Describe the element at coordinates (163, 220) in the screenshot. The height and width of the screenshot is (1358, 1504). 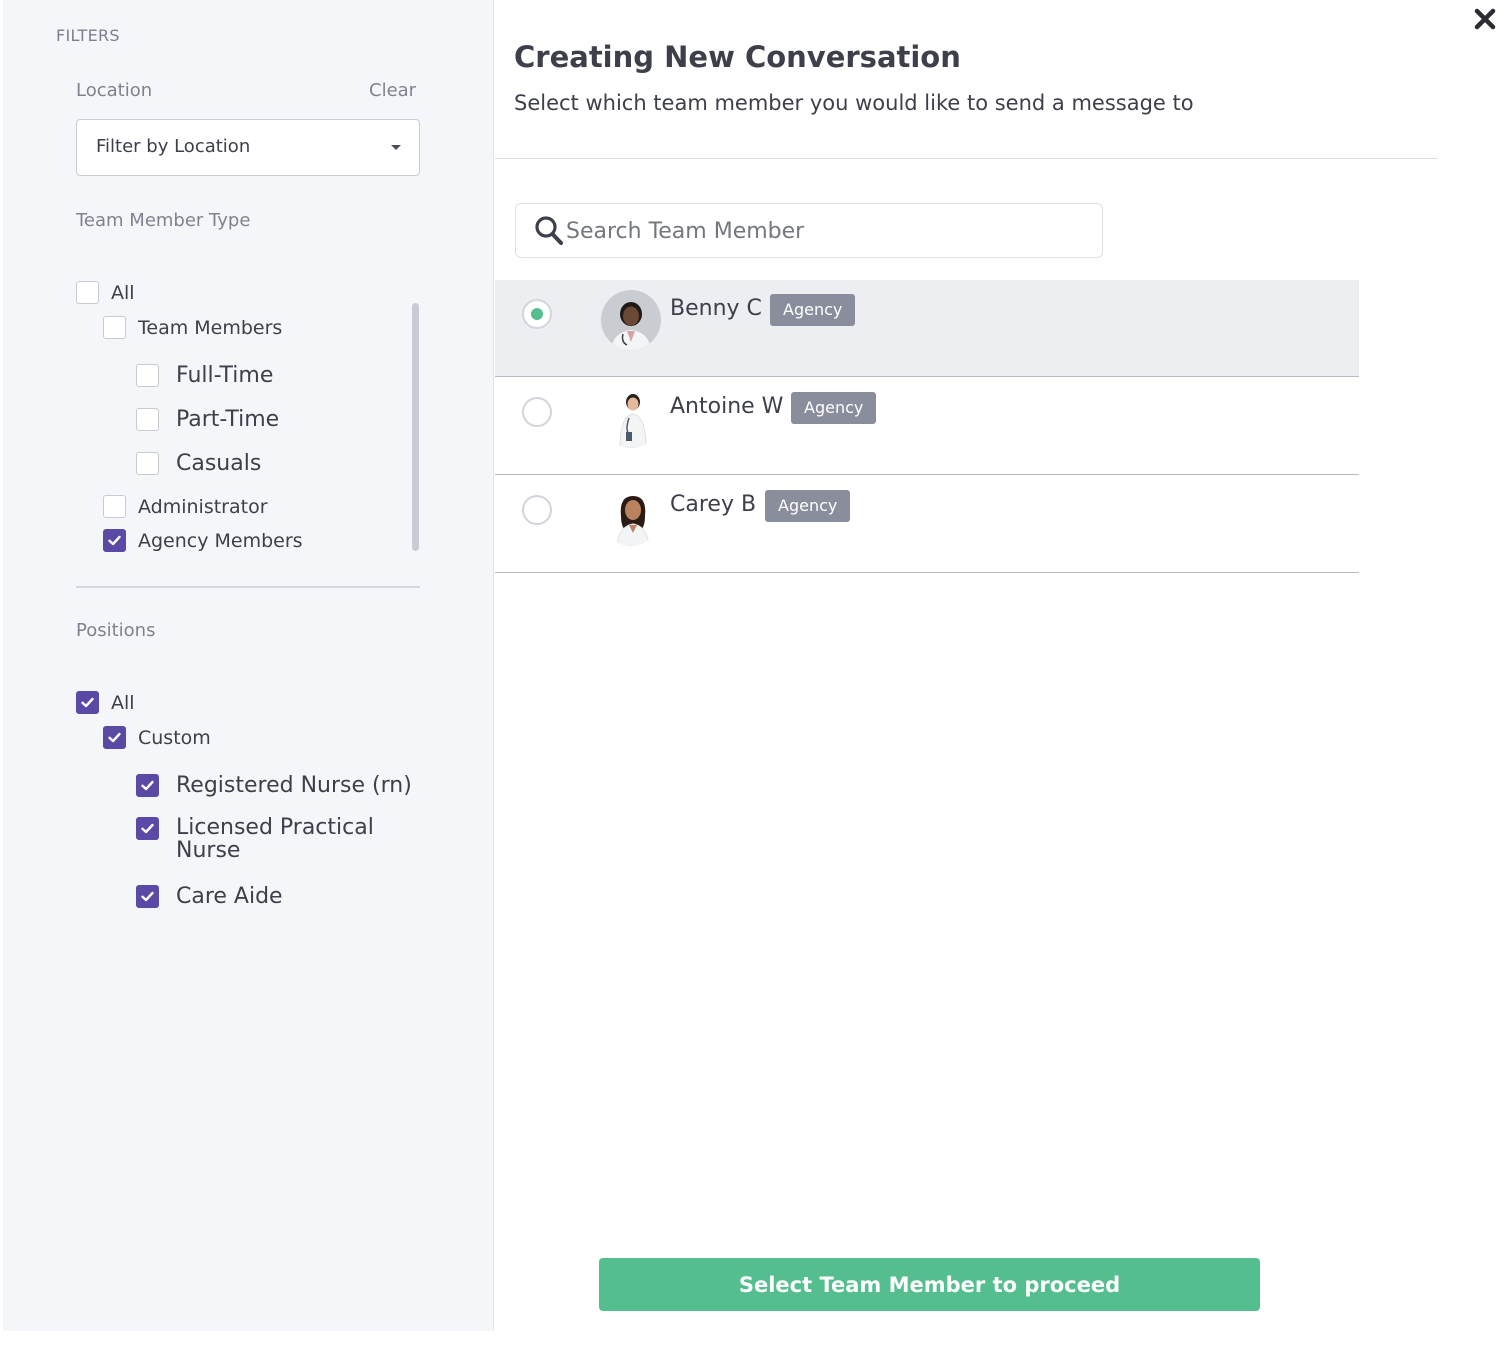
I see `team-member-type-label: Team Member Type` at that location.